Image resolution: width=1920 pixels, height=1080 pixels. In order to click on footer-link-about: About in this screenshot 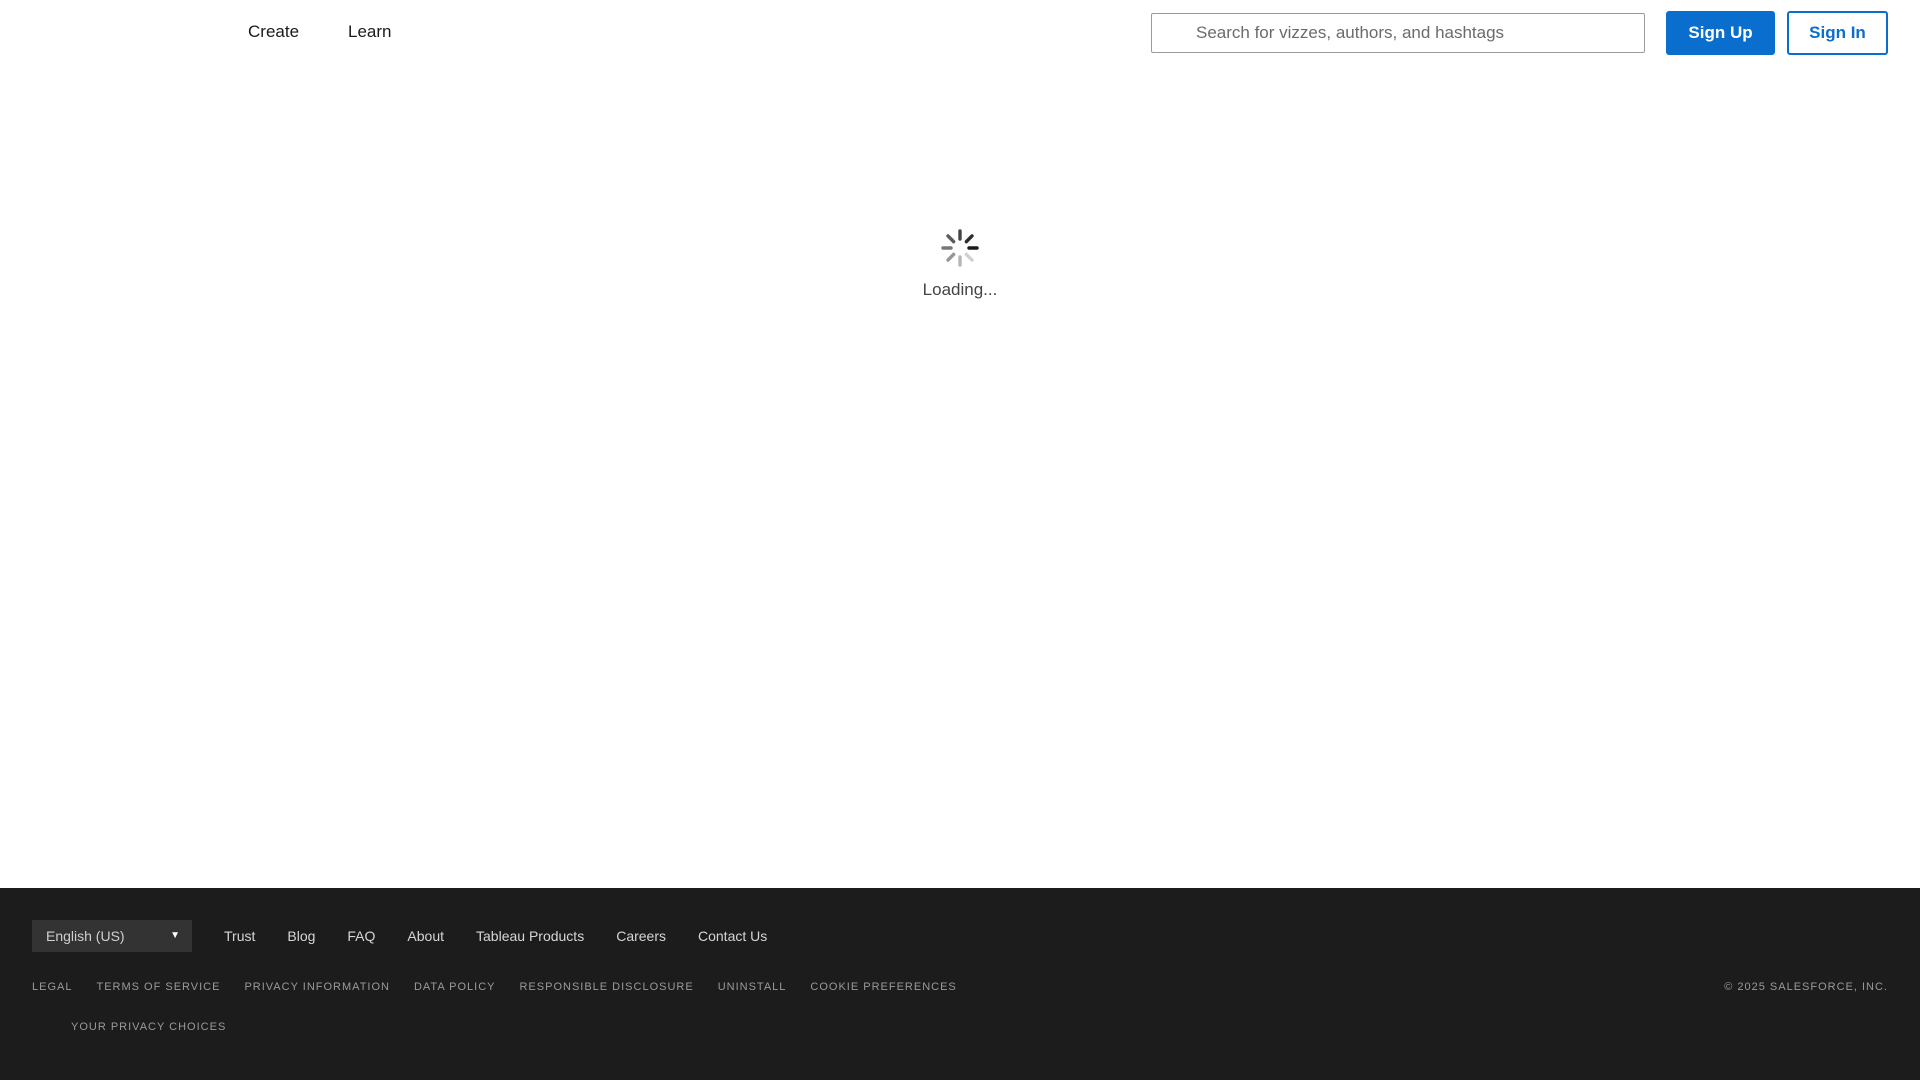, I will do `click(425, 936)`.